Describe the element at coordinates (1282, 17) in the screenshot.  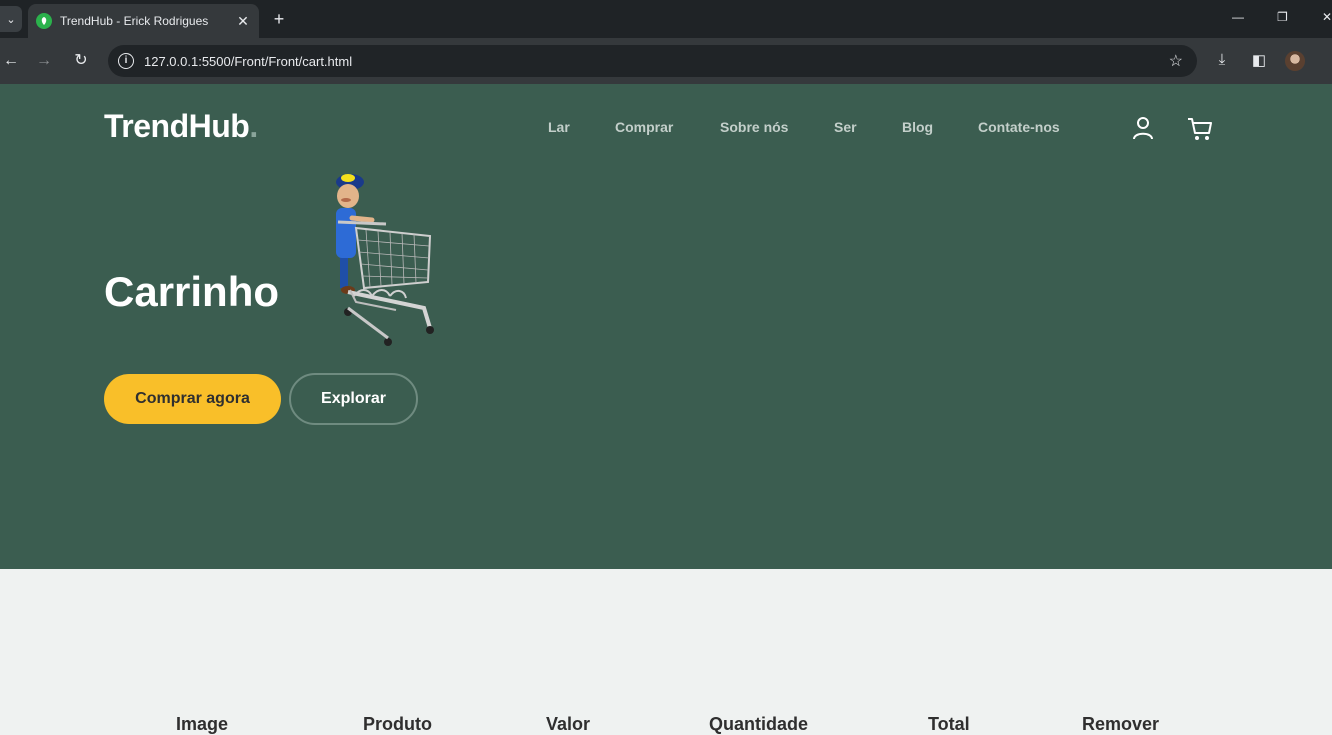
I see `restore-icon: ❐` at that location.